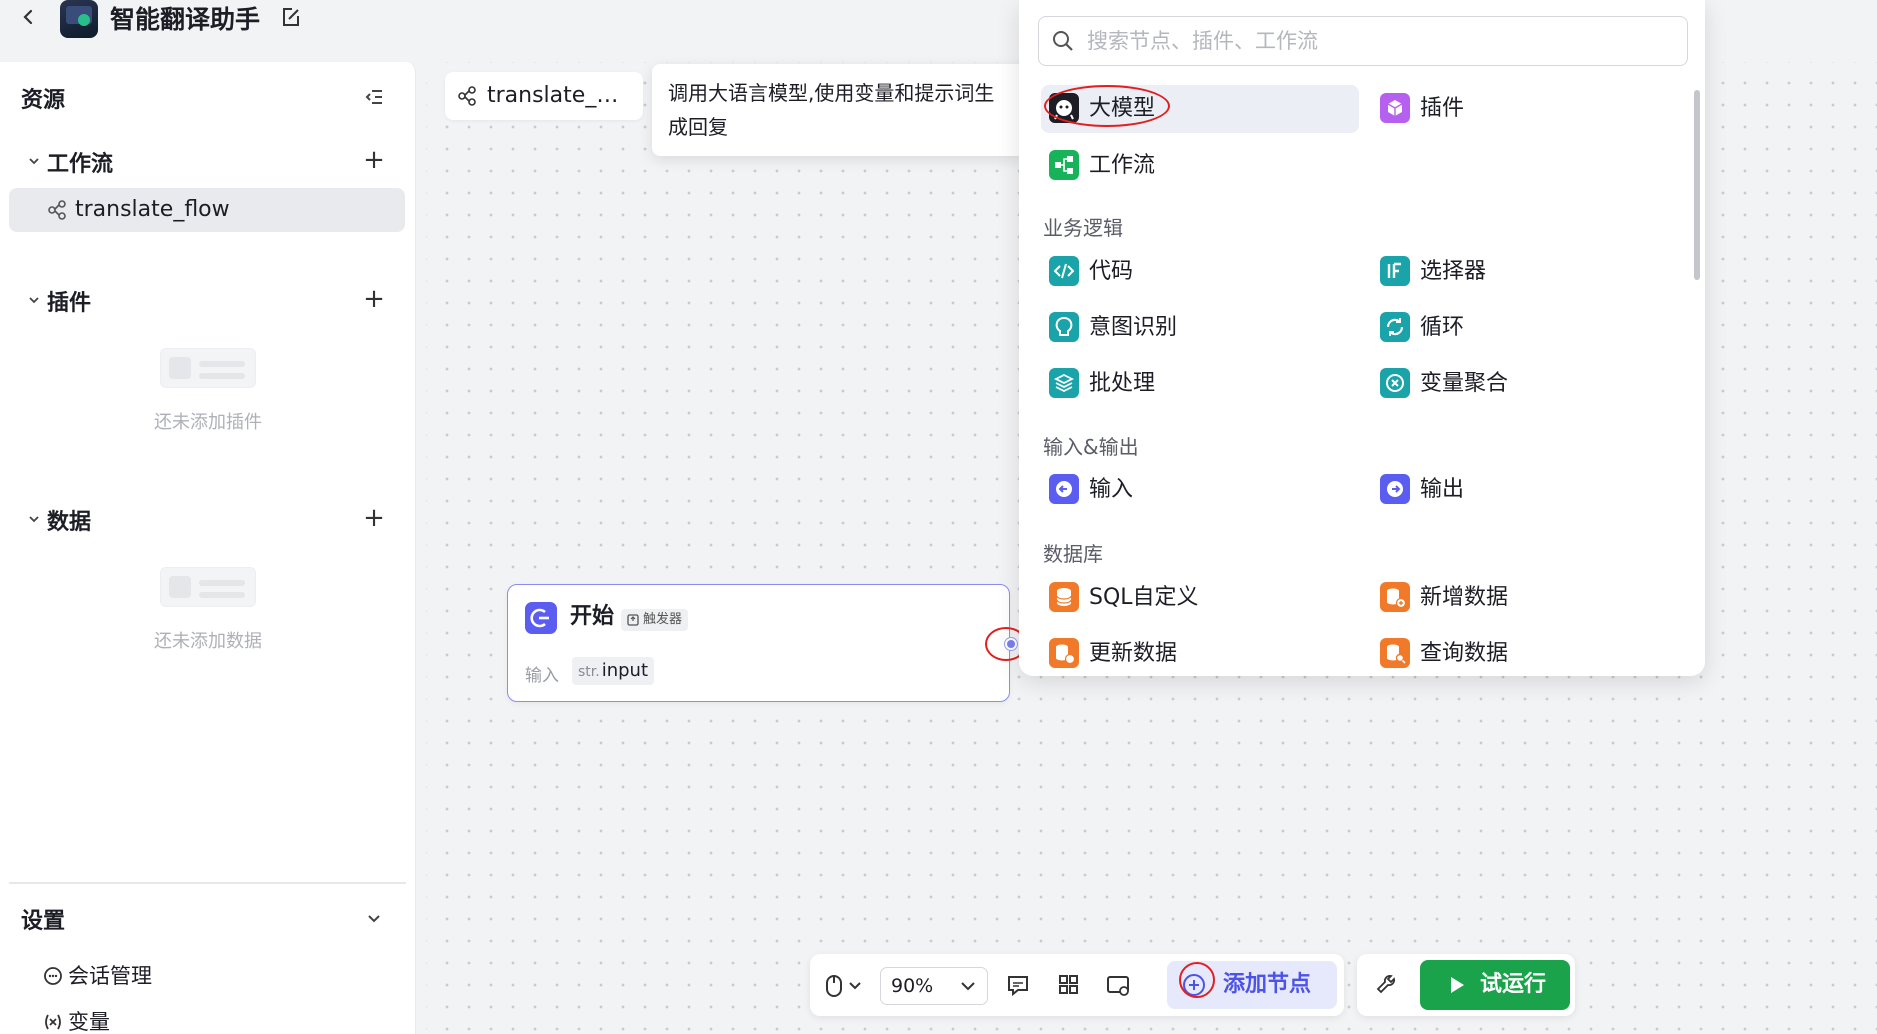  I want to click on code-icon, so click(1064, 271).